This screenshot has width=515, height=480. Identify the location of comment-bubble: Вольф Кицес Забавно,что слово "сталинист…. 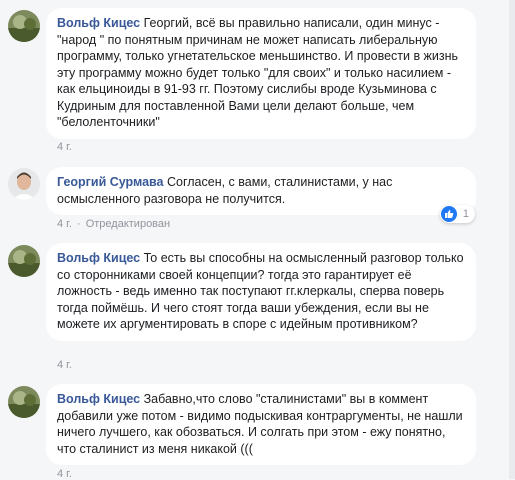
(261, 424).